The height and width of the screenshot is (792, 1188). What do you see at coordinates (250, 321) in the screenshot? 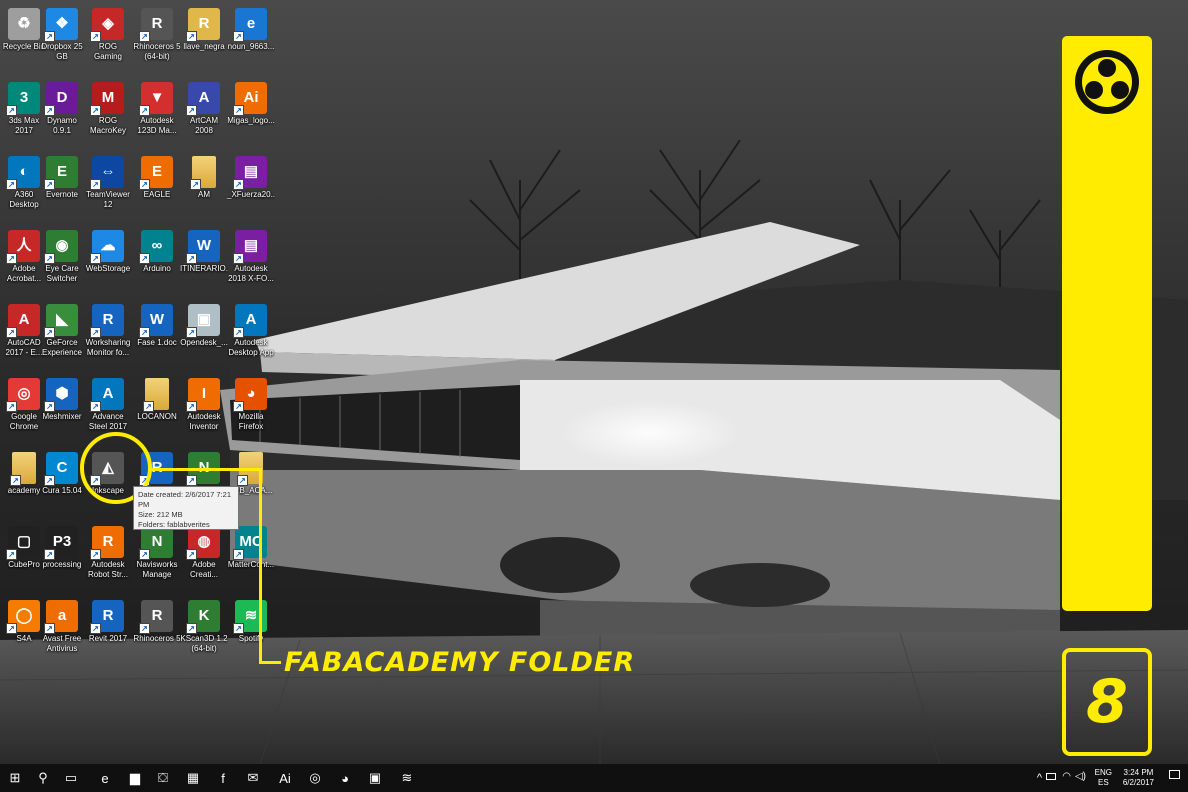
I see `autodesk-app-icon: A ↗` at bounding box center [250, 321].